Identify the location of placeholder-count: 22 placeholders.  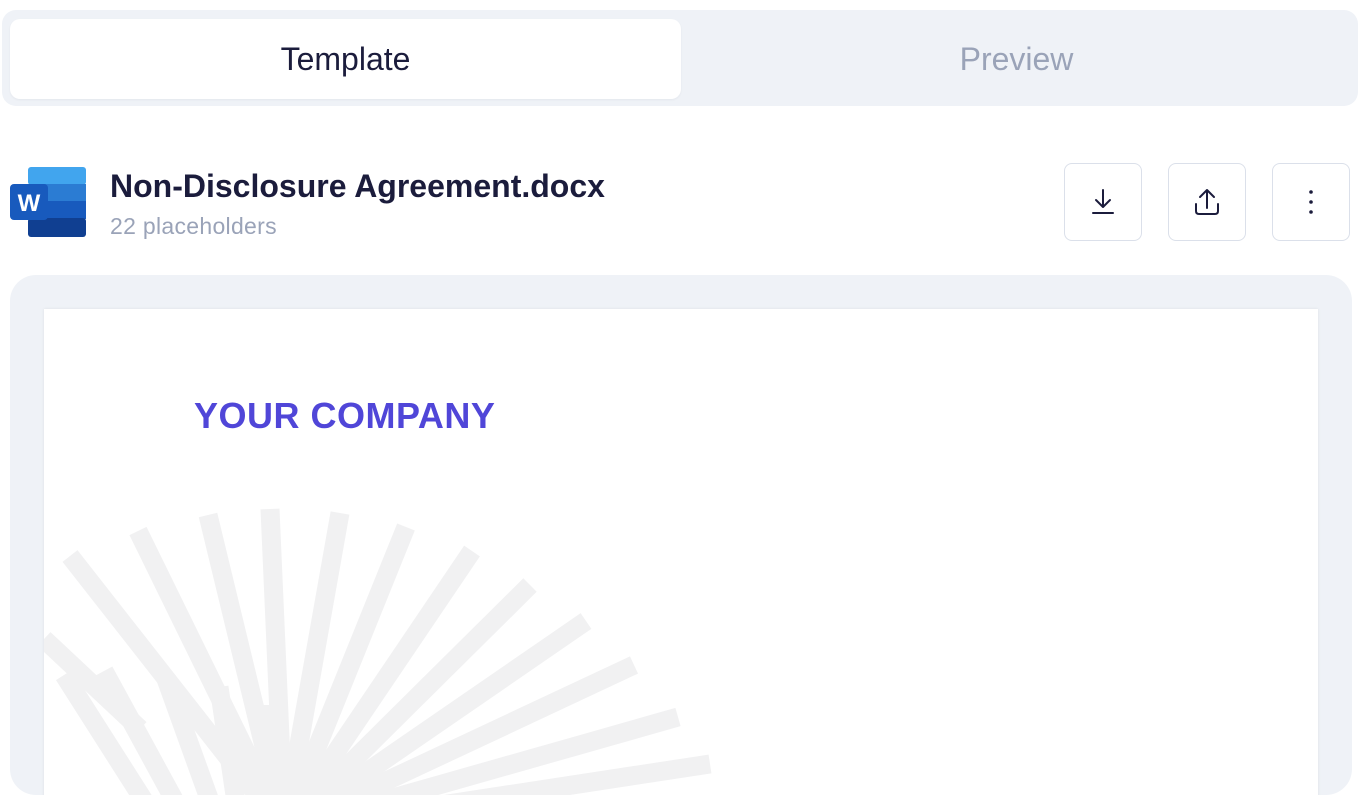
(193, 226).